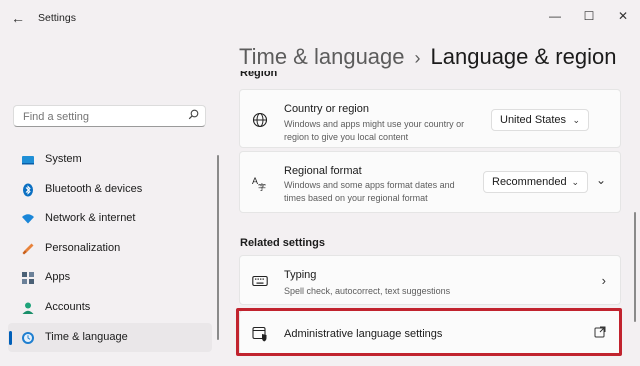 This screenshot has height=366, width=640. I want to click on regional-format-desc-line2: times based on your regional format, so click(356, 197).